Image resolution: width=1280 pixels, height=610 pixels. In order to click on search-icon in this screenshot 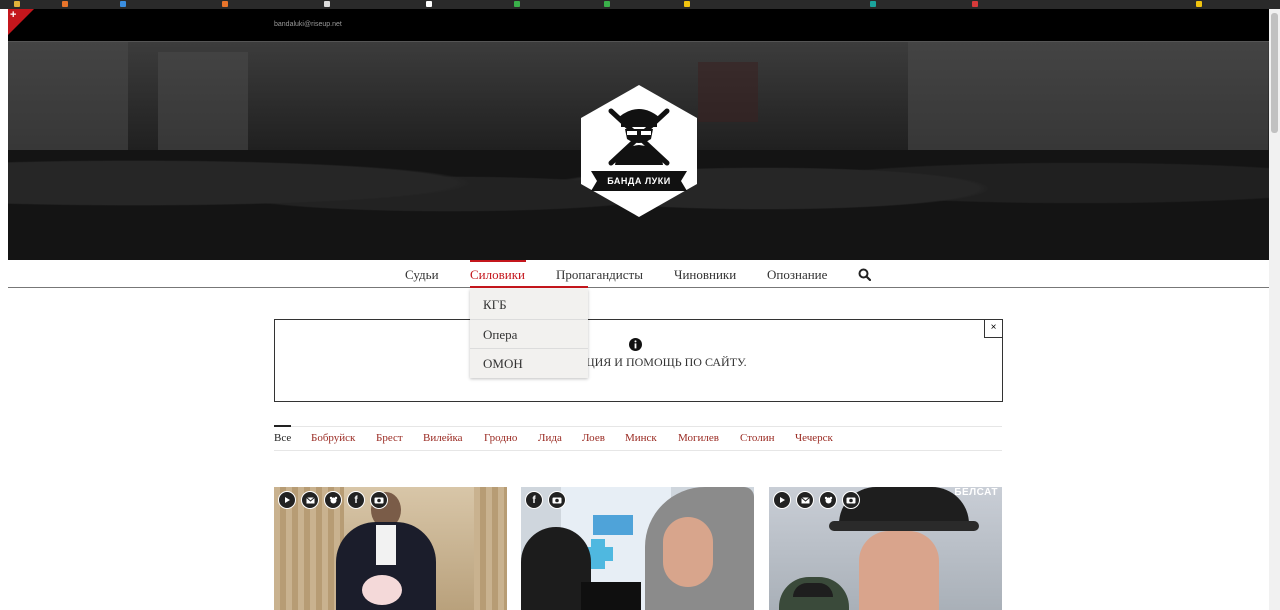, I will do `click(865, 277)`.